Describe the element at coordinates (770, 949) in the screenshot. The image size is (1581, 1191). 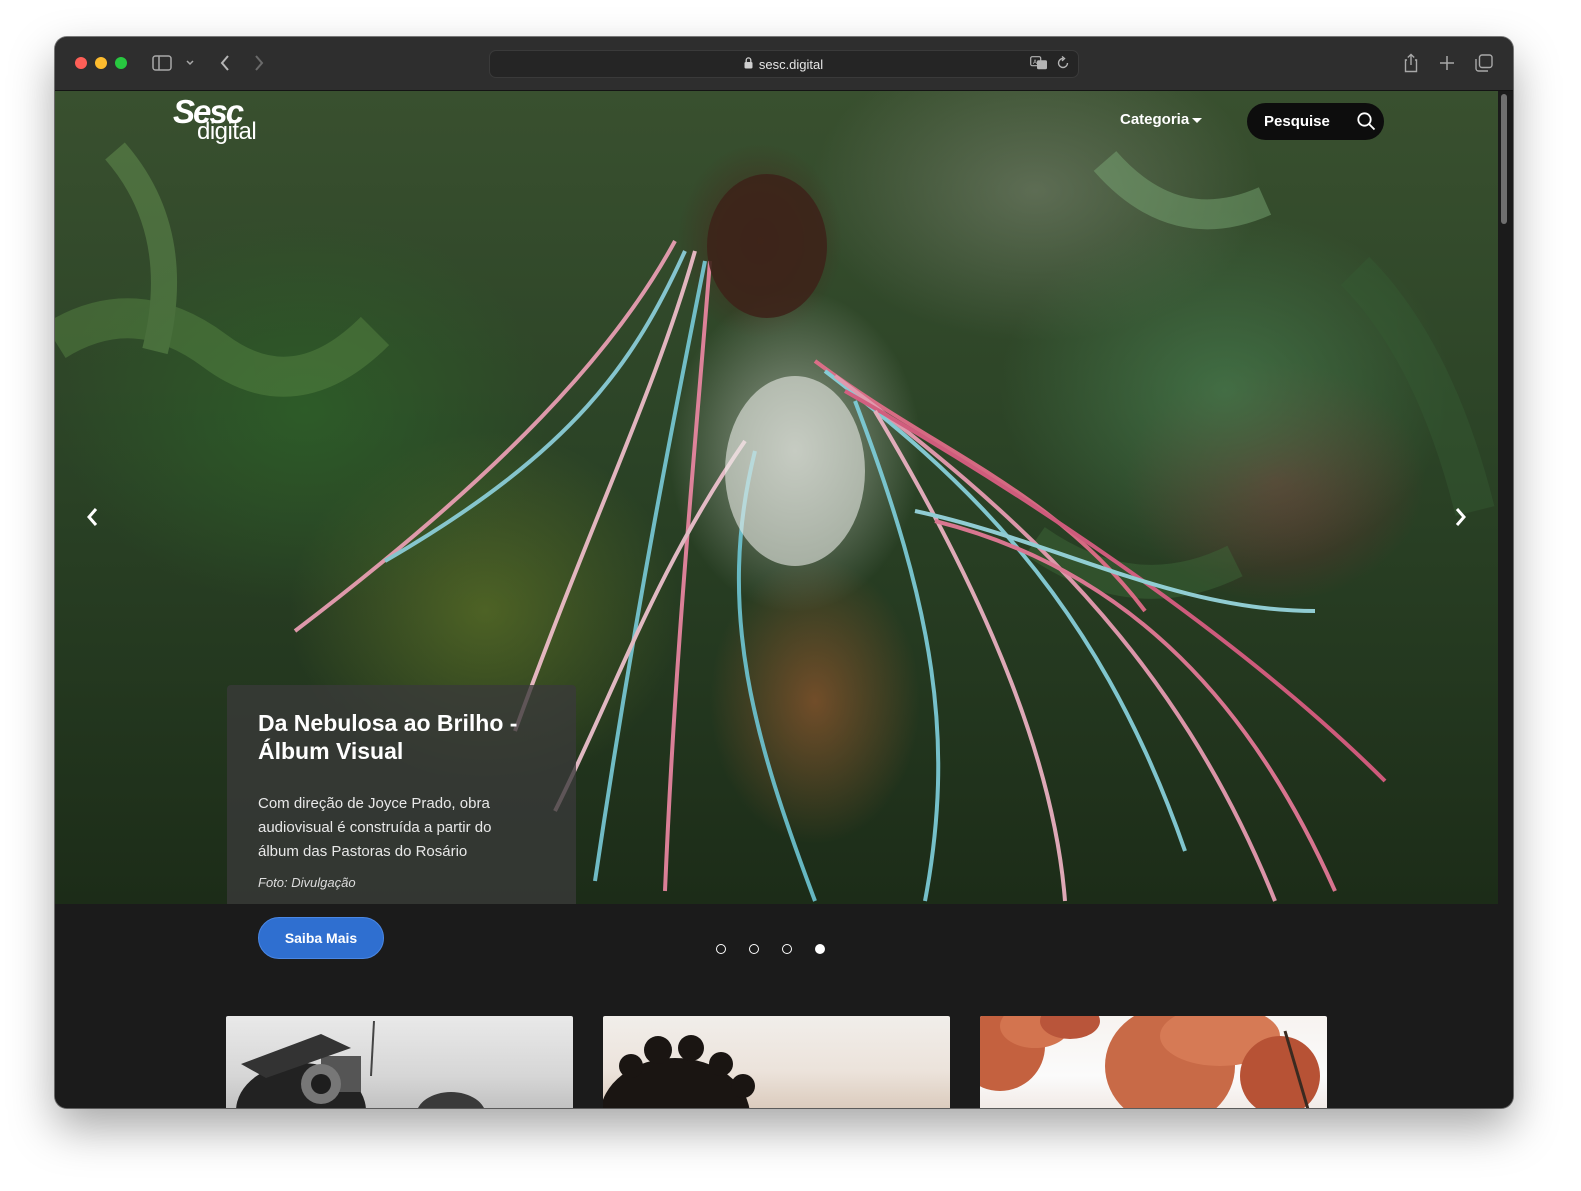
I see `carousel-indicators` at that location.